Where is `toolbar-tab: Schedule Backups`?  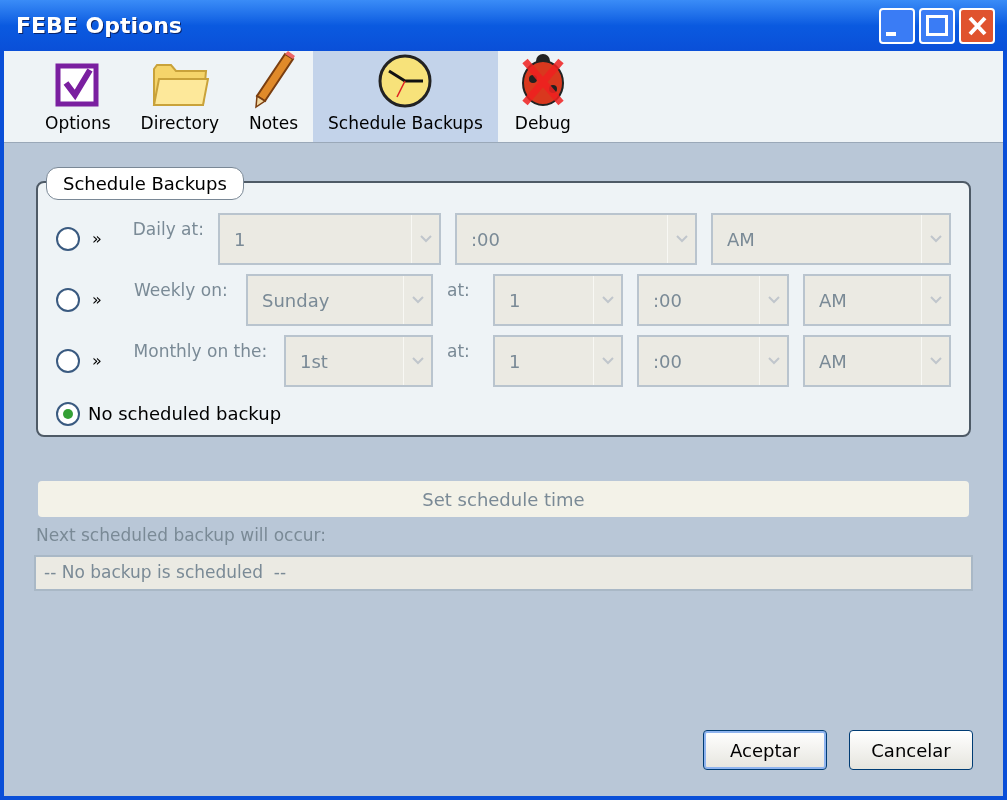 toolbar-tab: Schedule Backups is located at coordinates (405, 96).